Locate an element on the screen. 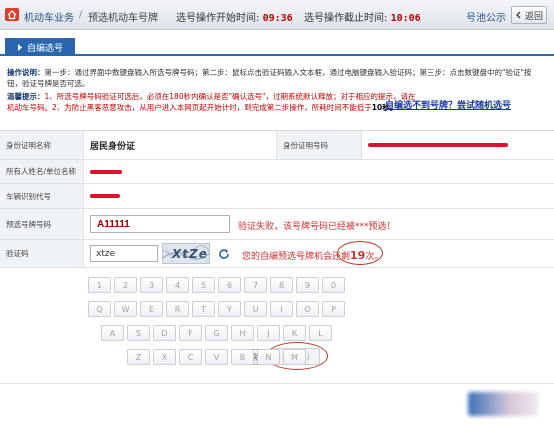 The image size is (554, 425). form-row-id: 身份证明名称 居民身份证 身份证明号码 is located at coordinates (277, 145).